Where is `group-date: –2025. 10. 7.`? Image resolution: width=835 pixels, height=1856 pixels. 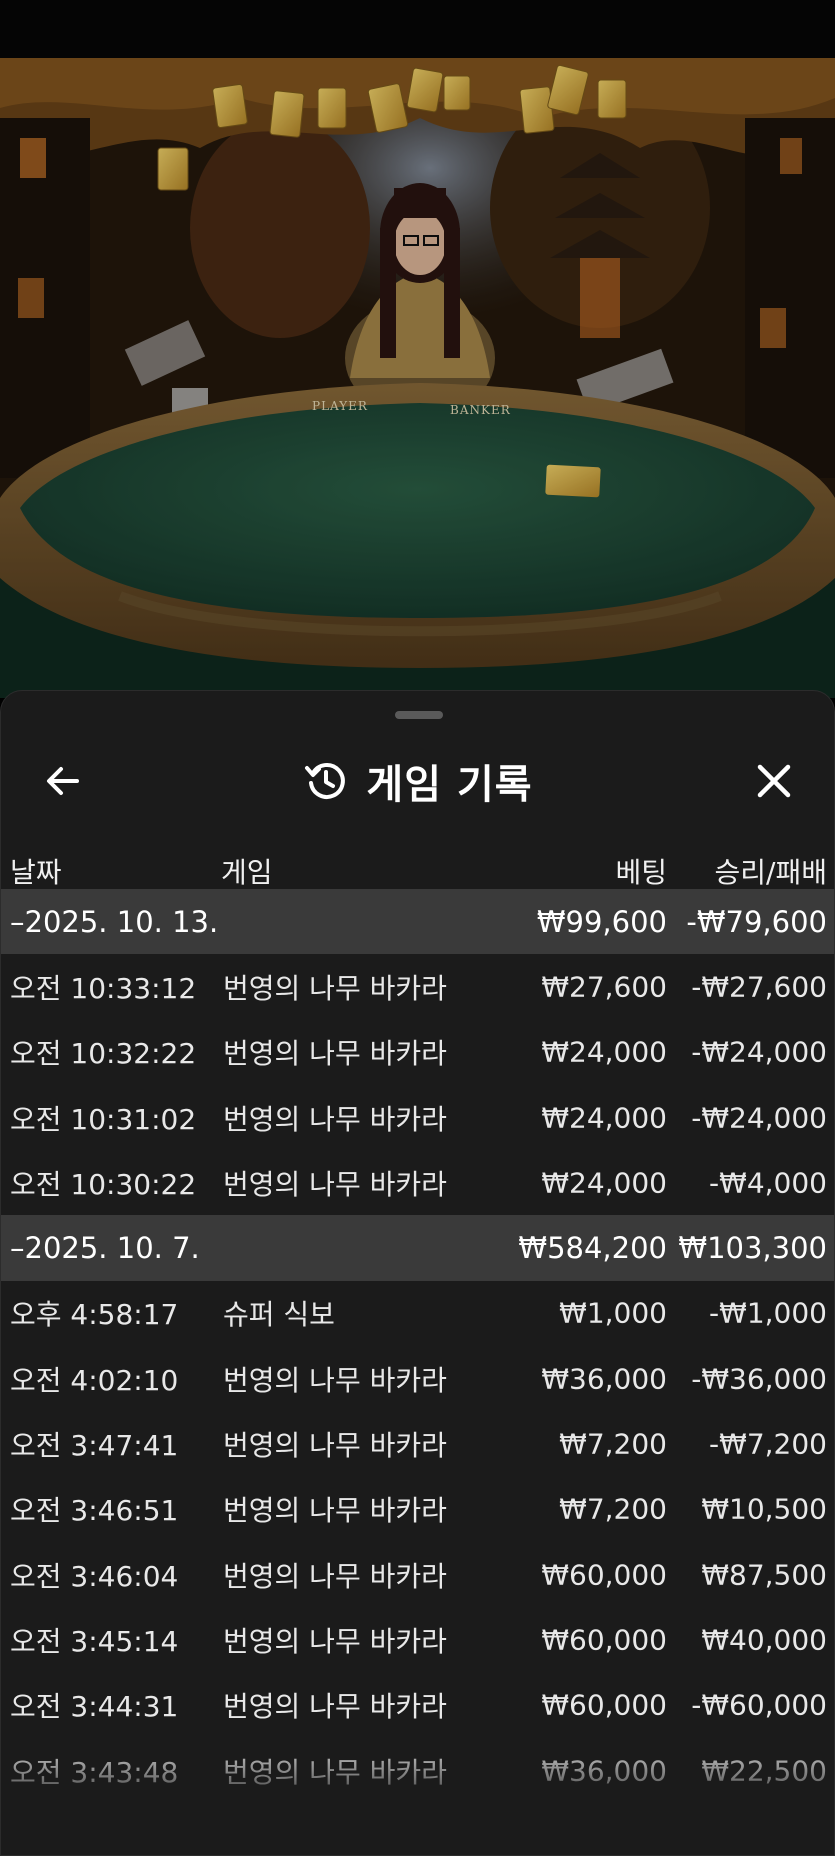
group-date: –2025. 10. 7. is located at coordinates (105, 1248).